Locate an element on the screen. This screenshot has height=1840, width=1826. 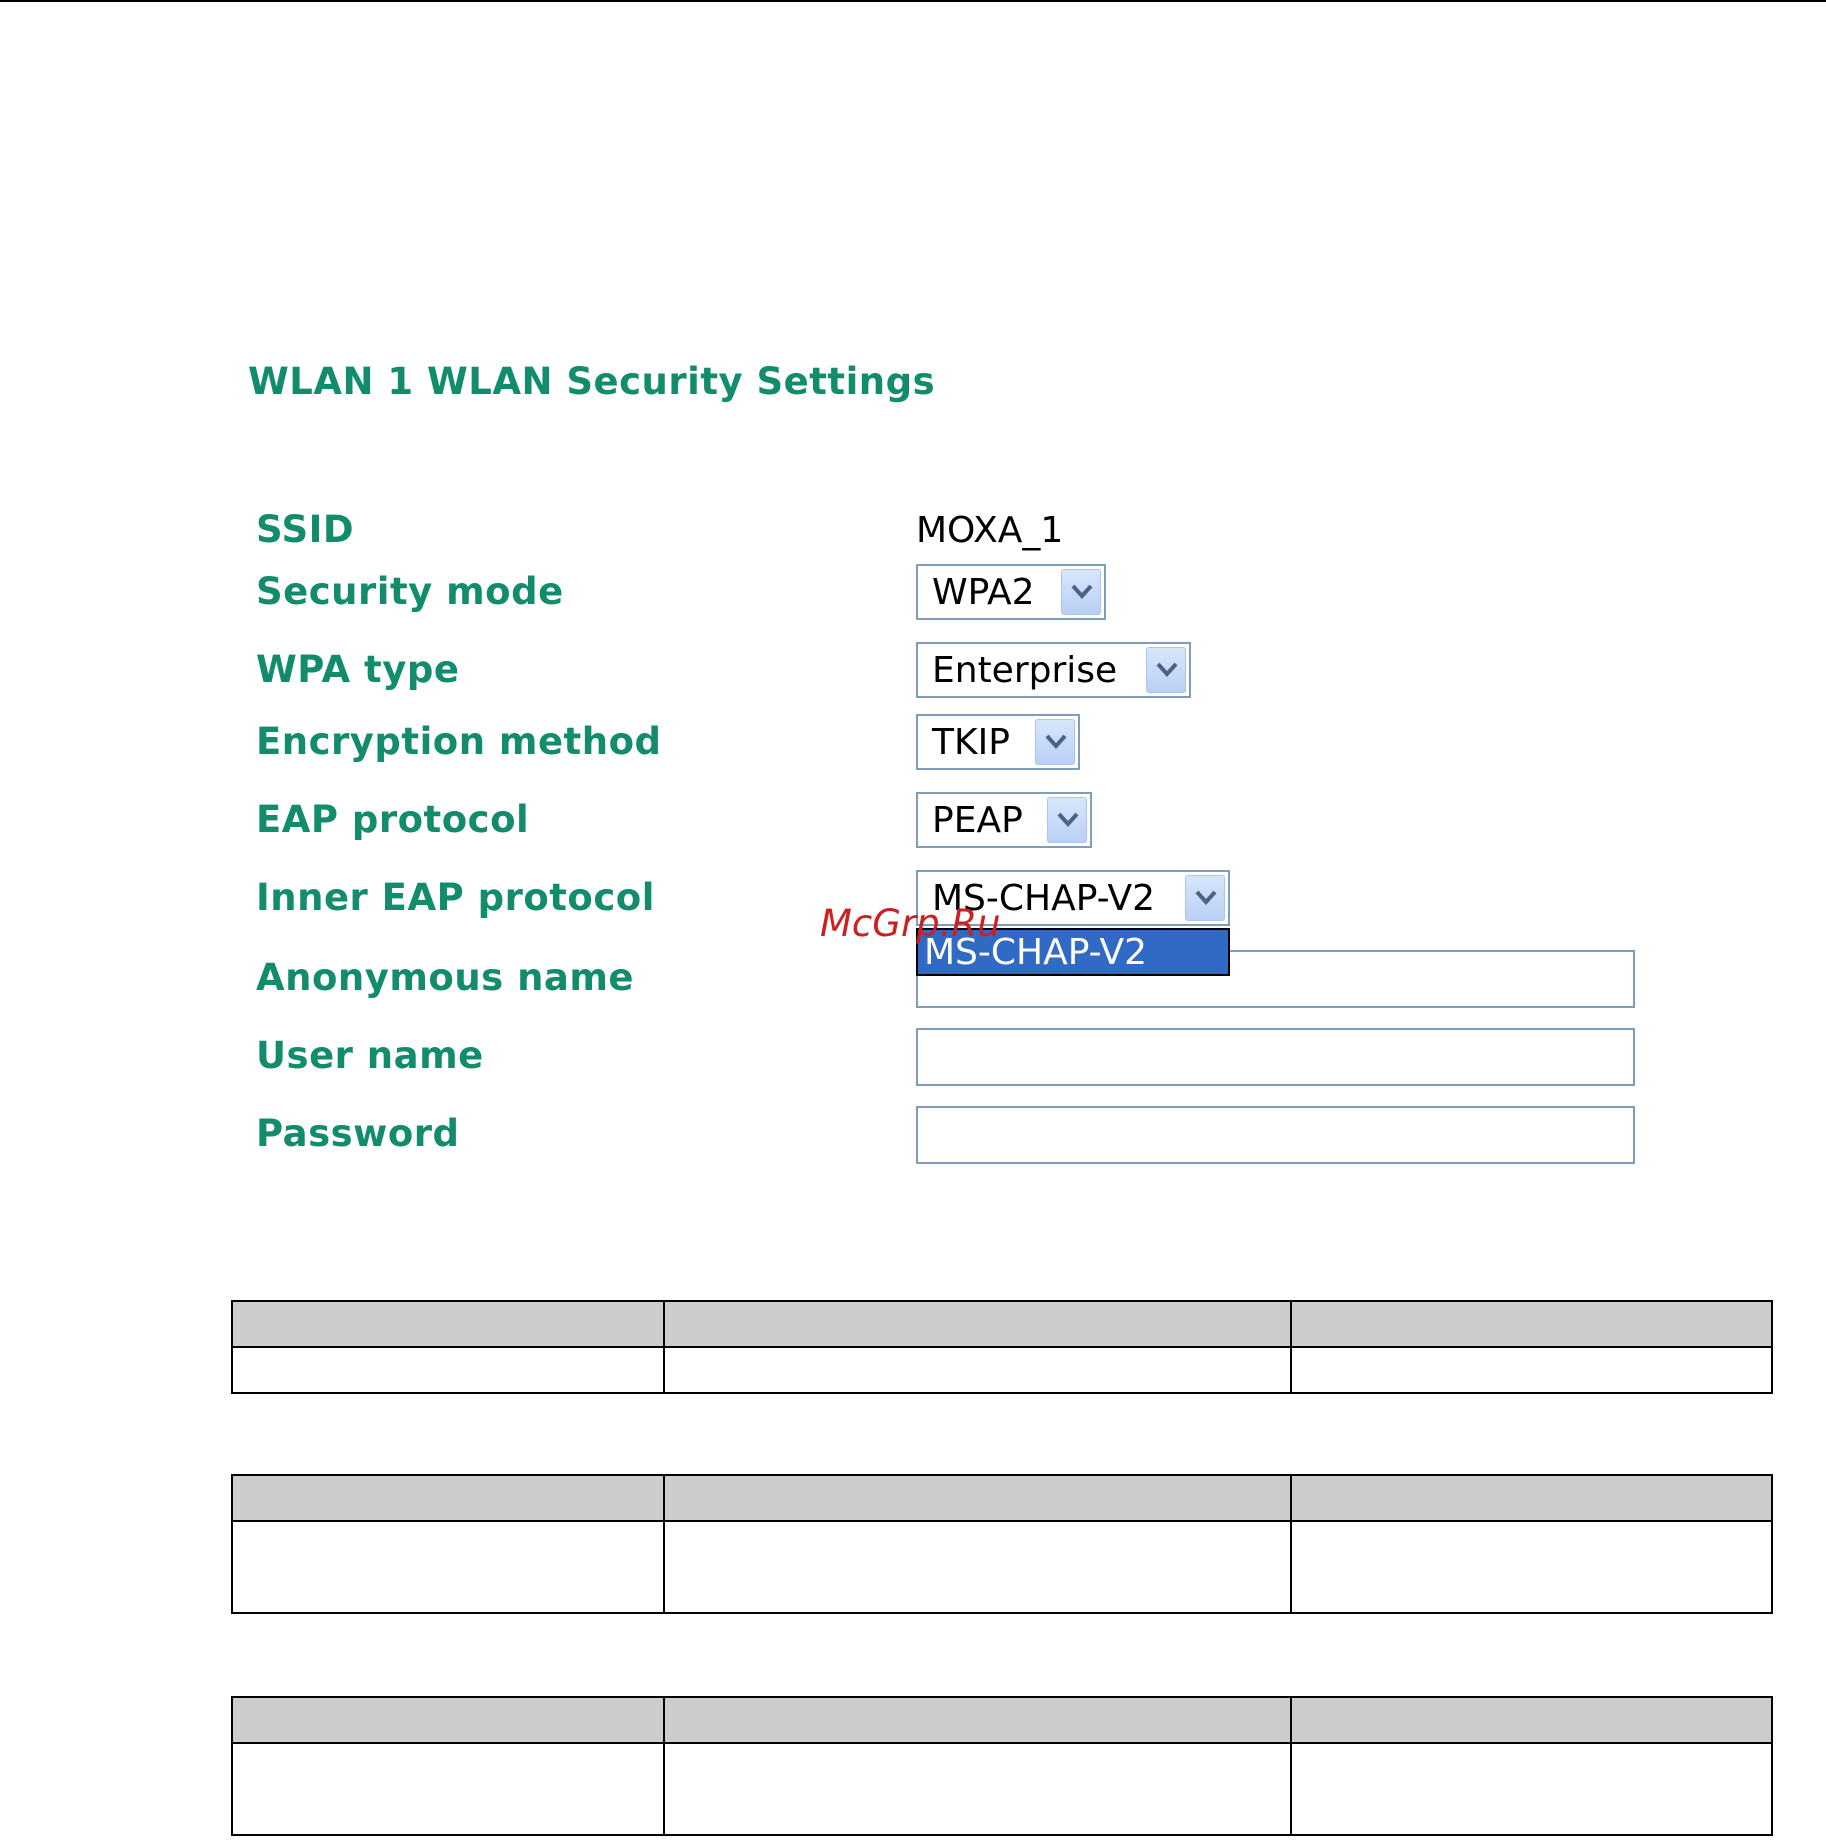
eap-protocol-label: EAP protocol is located at coordinates (393, 819).